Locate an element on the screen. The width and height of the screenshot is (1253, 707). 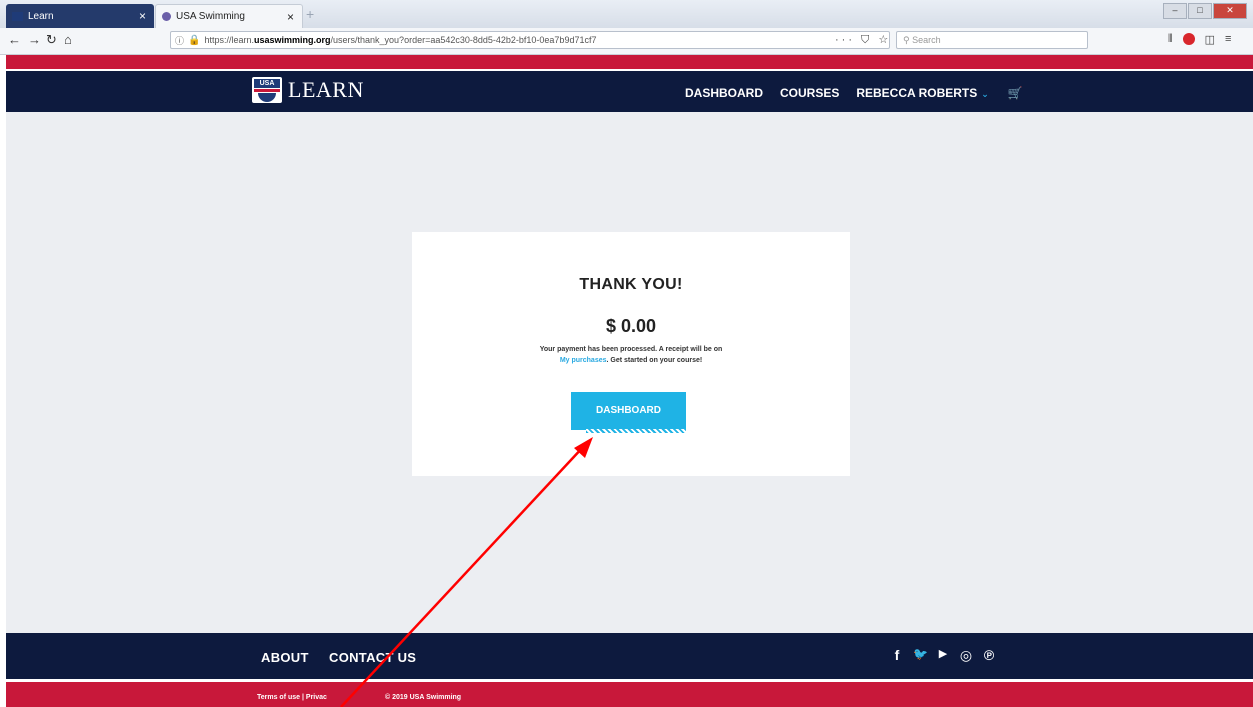
footer-about-link: ABOUT is located at coordinates (285, 657).